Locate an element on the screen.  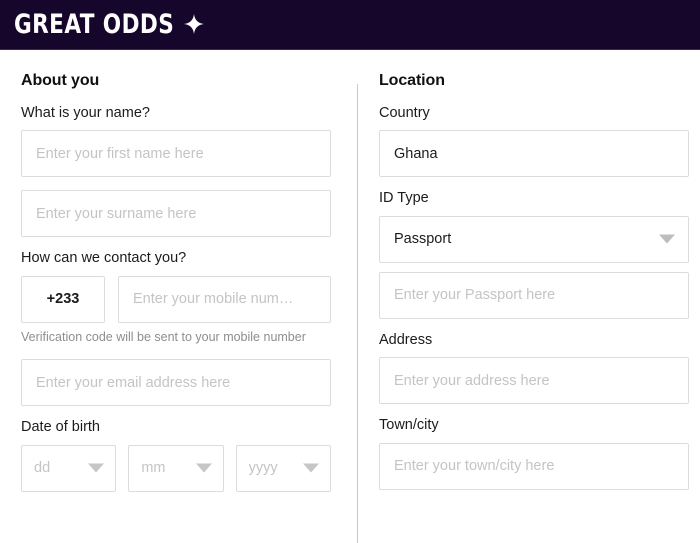
id-number-placeholder: Enter your Passport here is located at coordinates (475, 295).